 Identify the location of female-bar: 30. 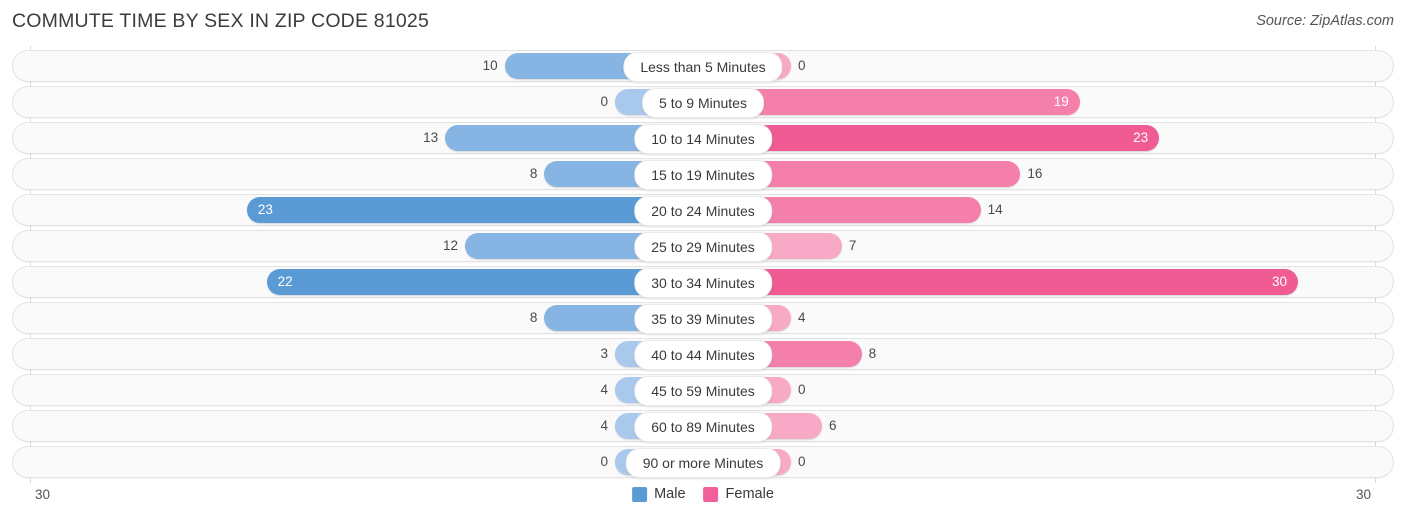
(1000, 282).